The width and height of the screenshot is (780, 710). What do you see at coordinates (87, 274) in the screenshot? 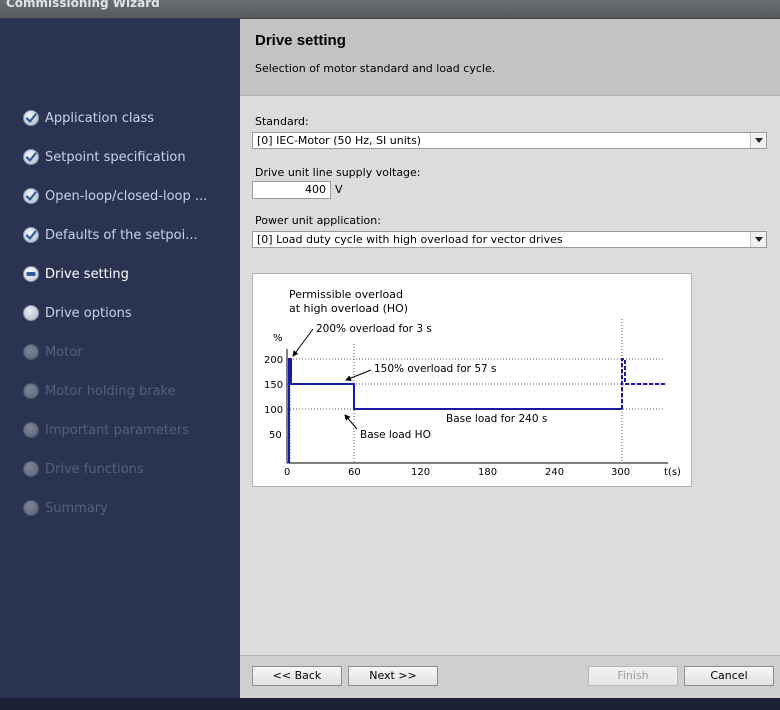
I see `sidebar-step-label: Drive setting` at bounding box center [87, 274].